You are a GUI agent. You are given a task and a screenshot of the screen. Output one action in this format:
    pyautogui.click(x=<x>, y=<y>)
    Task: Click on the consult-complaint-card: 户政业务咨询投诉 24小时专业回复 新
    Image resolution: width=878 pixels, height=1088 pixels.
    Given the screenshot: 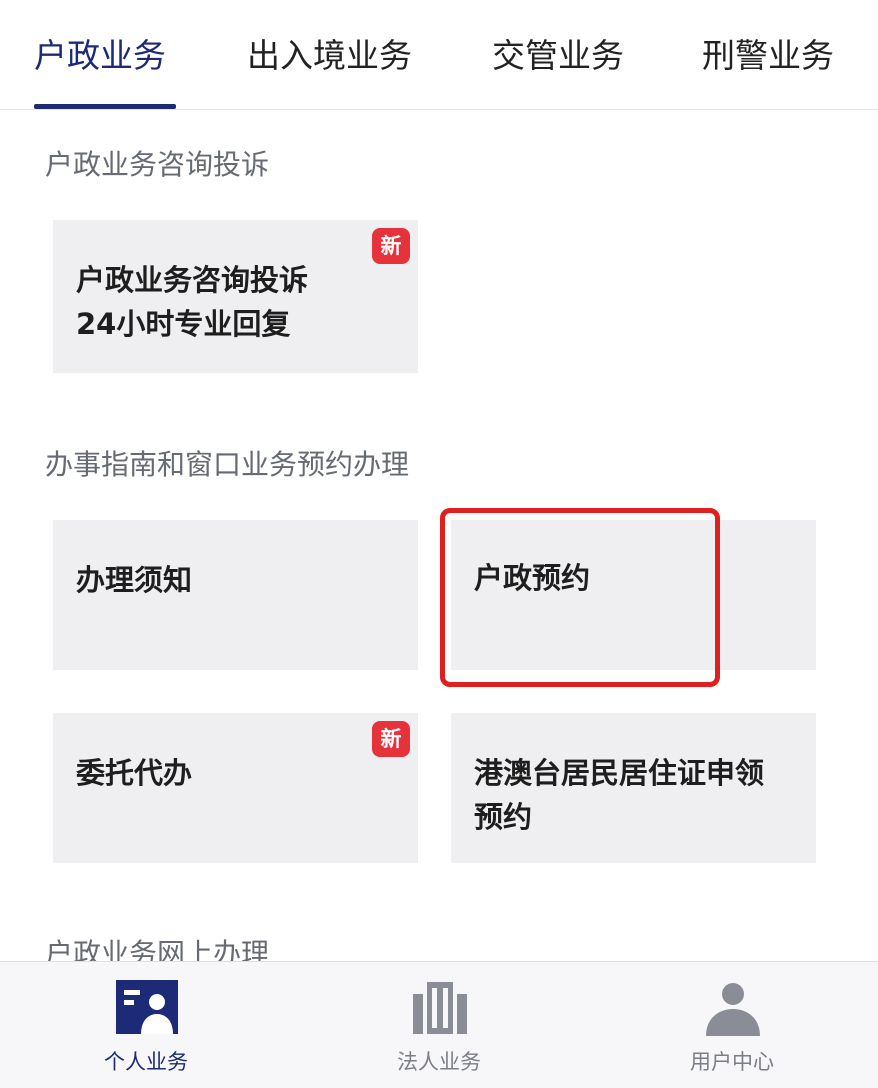 What is the action you would take?
    pyautogui.click(x=235, y=296)
    